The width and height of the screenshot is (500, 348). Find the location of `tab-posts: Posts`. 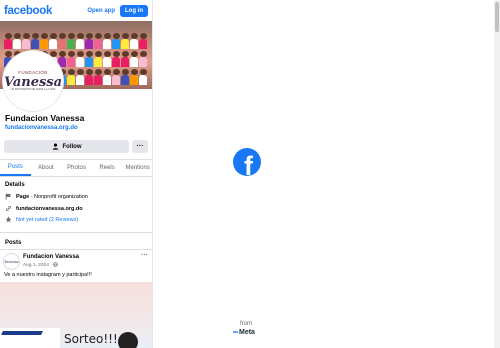

tab-posts: Posts is located at coordinates (15, 168).